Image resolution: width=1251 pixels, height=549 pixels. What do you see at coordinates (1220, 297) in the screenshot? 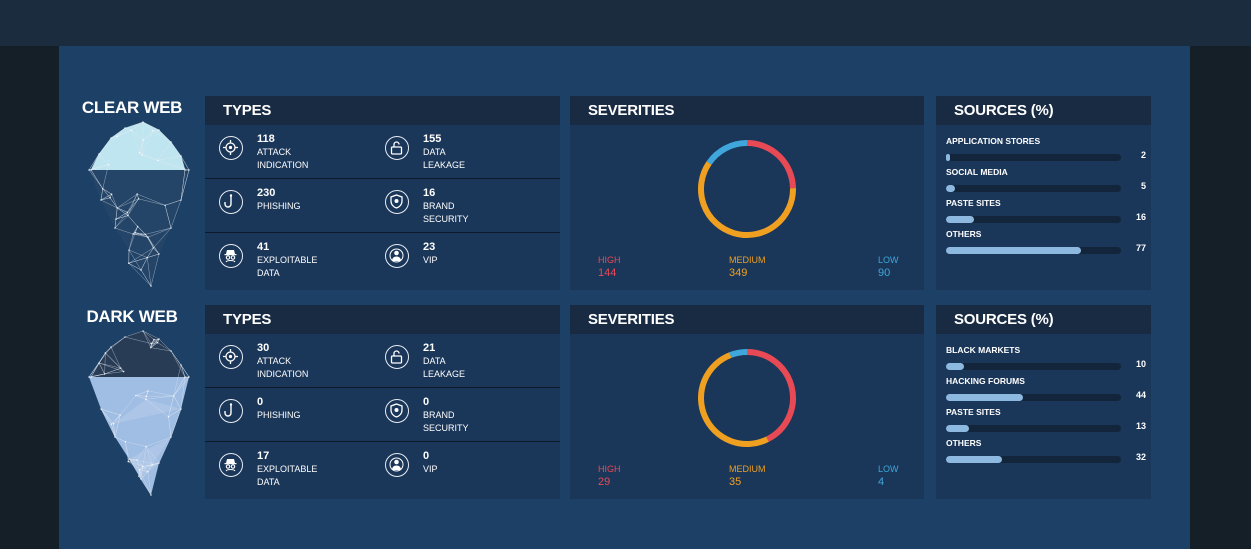
I see `right-margin` at bounding box center [1220, 297].